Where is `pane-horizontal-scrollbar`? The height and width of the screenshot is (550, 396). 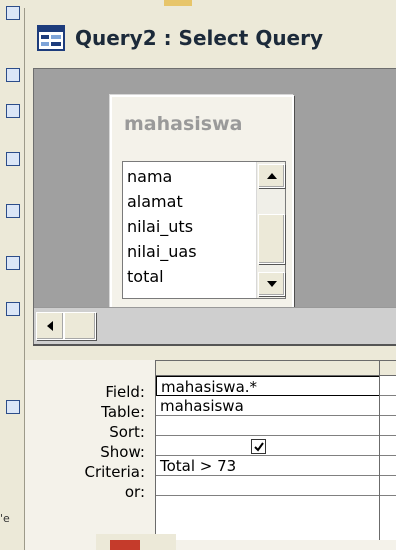 pane-horizontal-scrollbar is located at coordinates (215, 325).